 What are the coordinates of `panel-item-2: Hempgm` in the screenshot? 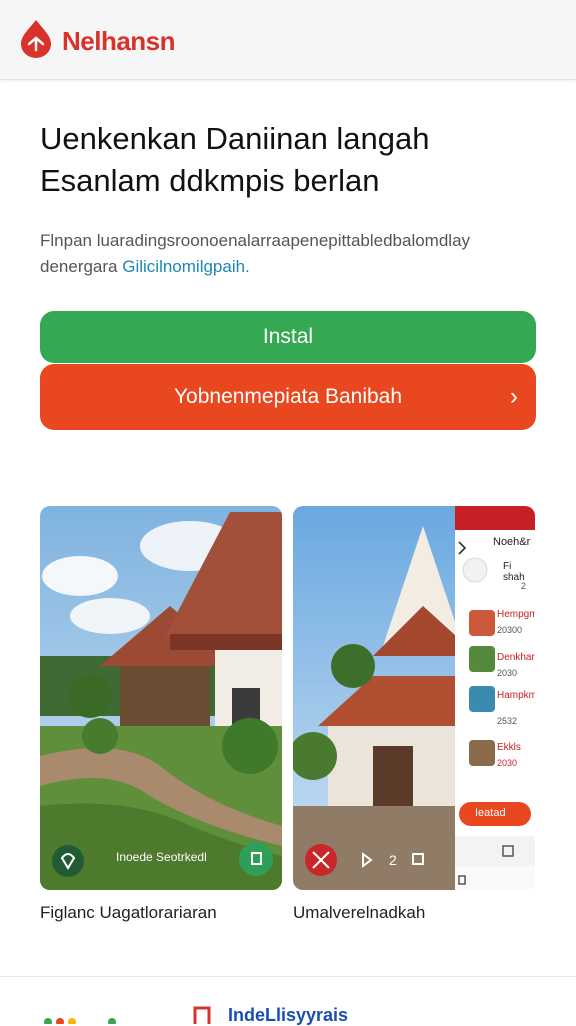 It's located at (516, 614).